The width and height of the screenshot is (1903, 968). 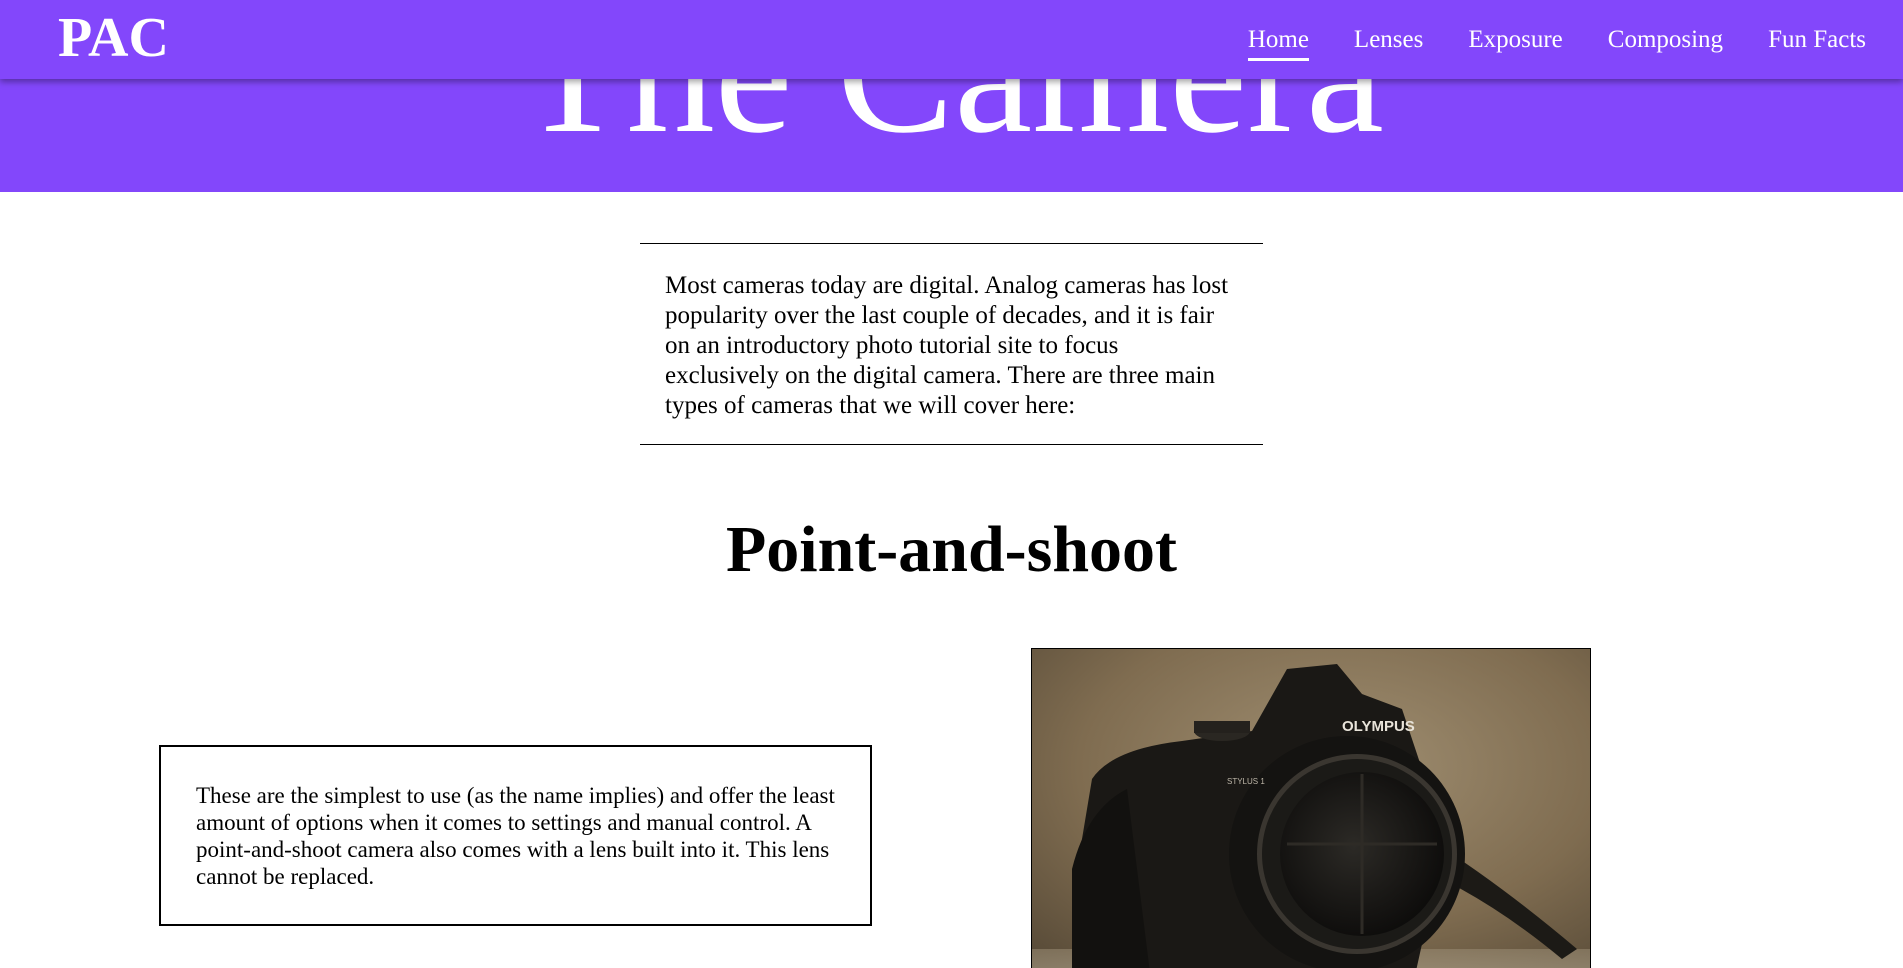 I want to click on nav-links: Home Lenses Exposure Composing Fun Facts, so click(x=1556, y=42).